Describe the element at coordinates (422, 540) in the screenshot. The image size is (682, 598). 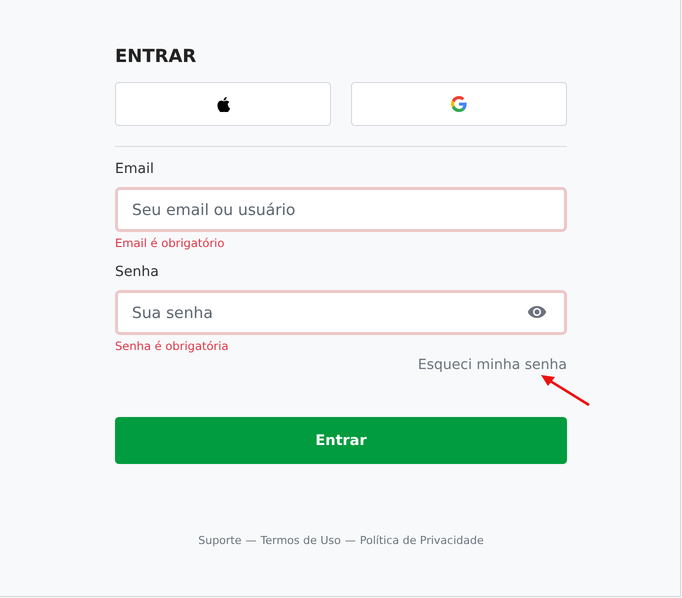
I see `footer-link: Política de Privacidade` at that location.